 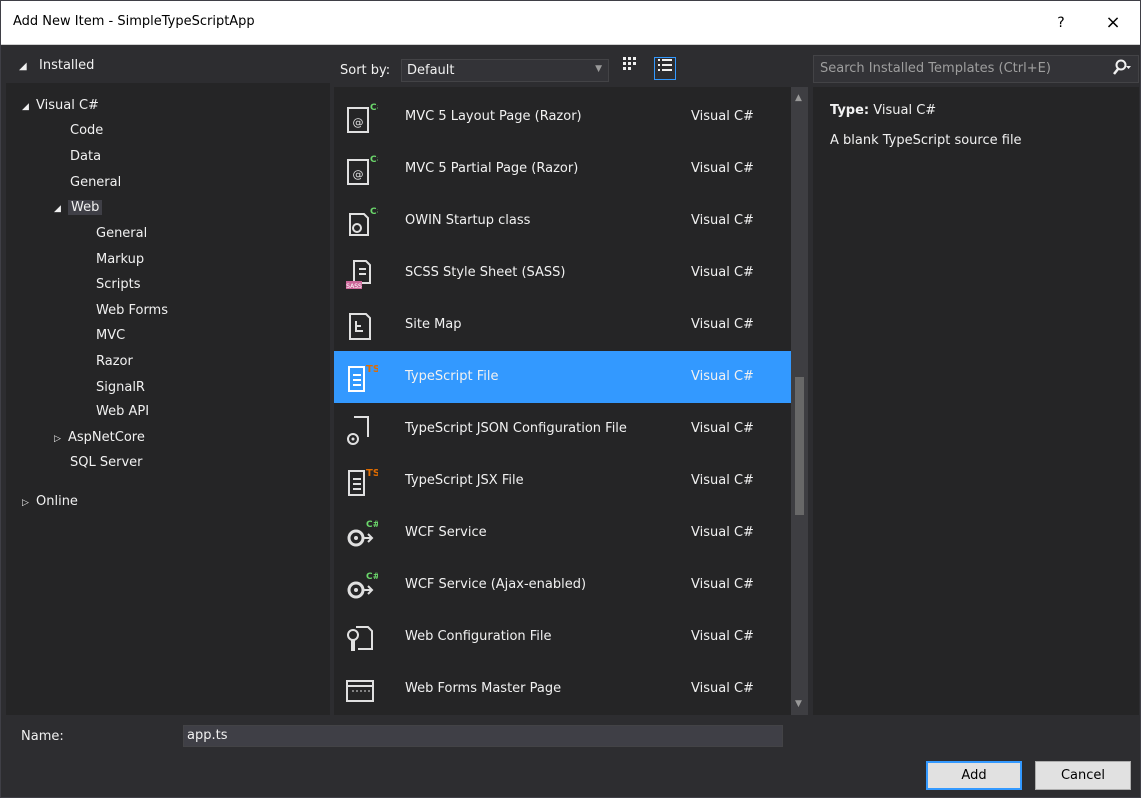 I want to click on tree-node-sql-server: SQL Server, so click(x=106, y=462).